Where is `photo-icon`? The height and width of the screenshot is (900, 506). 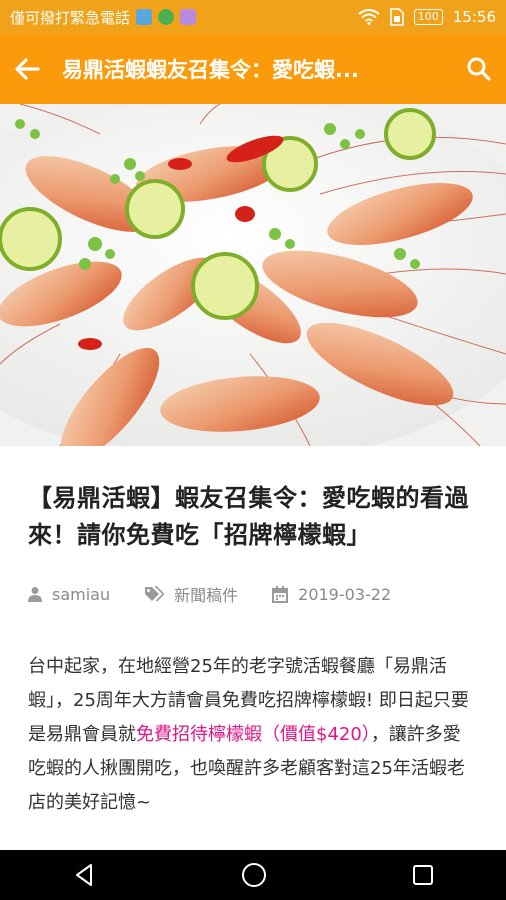
photo-icon is located at coordinates (144, 17).